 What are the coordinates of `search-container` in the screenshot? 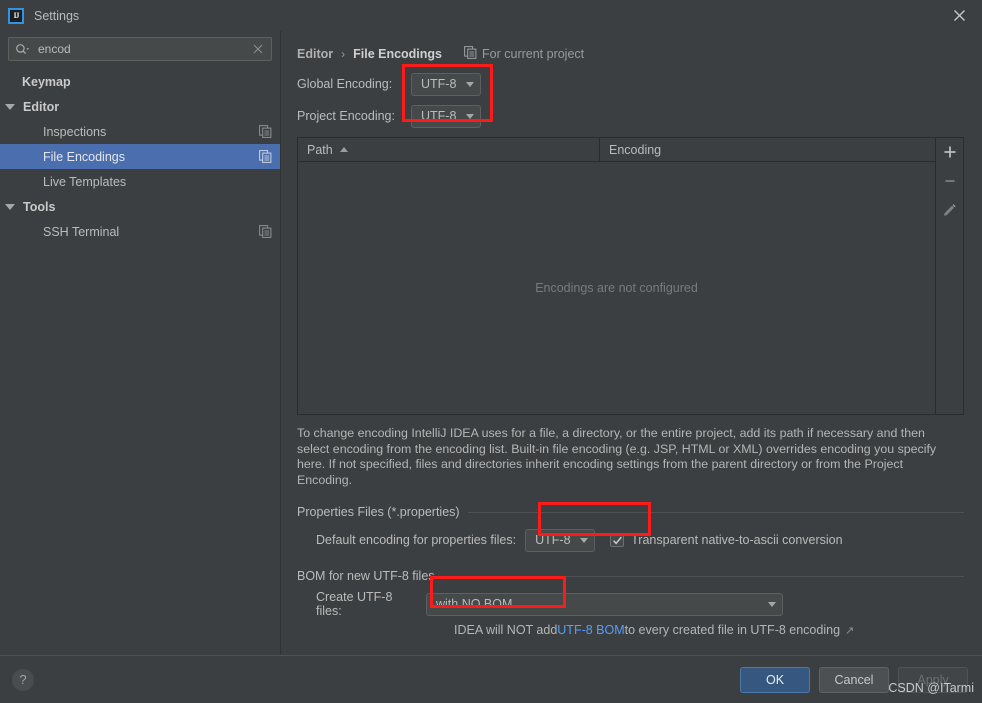 It's located at (140, 49).